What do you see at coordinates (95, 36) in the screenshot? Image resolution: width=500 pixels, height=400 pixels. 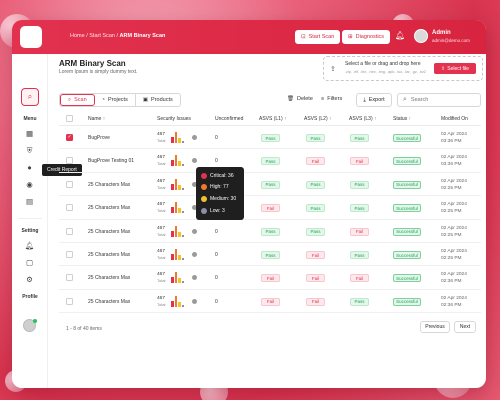 I see `breadcrumb-path: Home / Start Scan /` at bounding box center [95, 36].